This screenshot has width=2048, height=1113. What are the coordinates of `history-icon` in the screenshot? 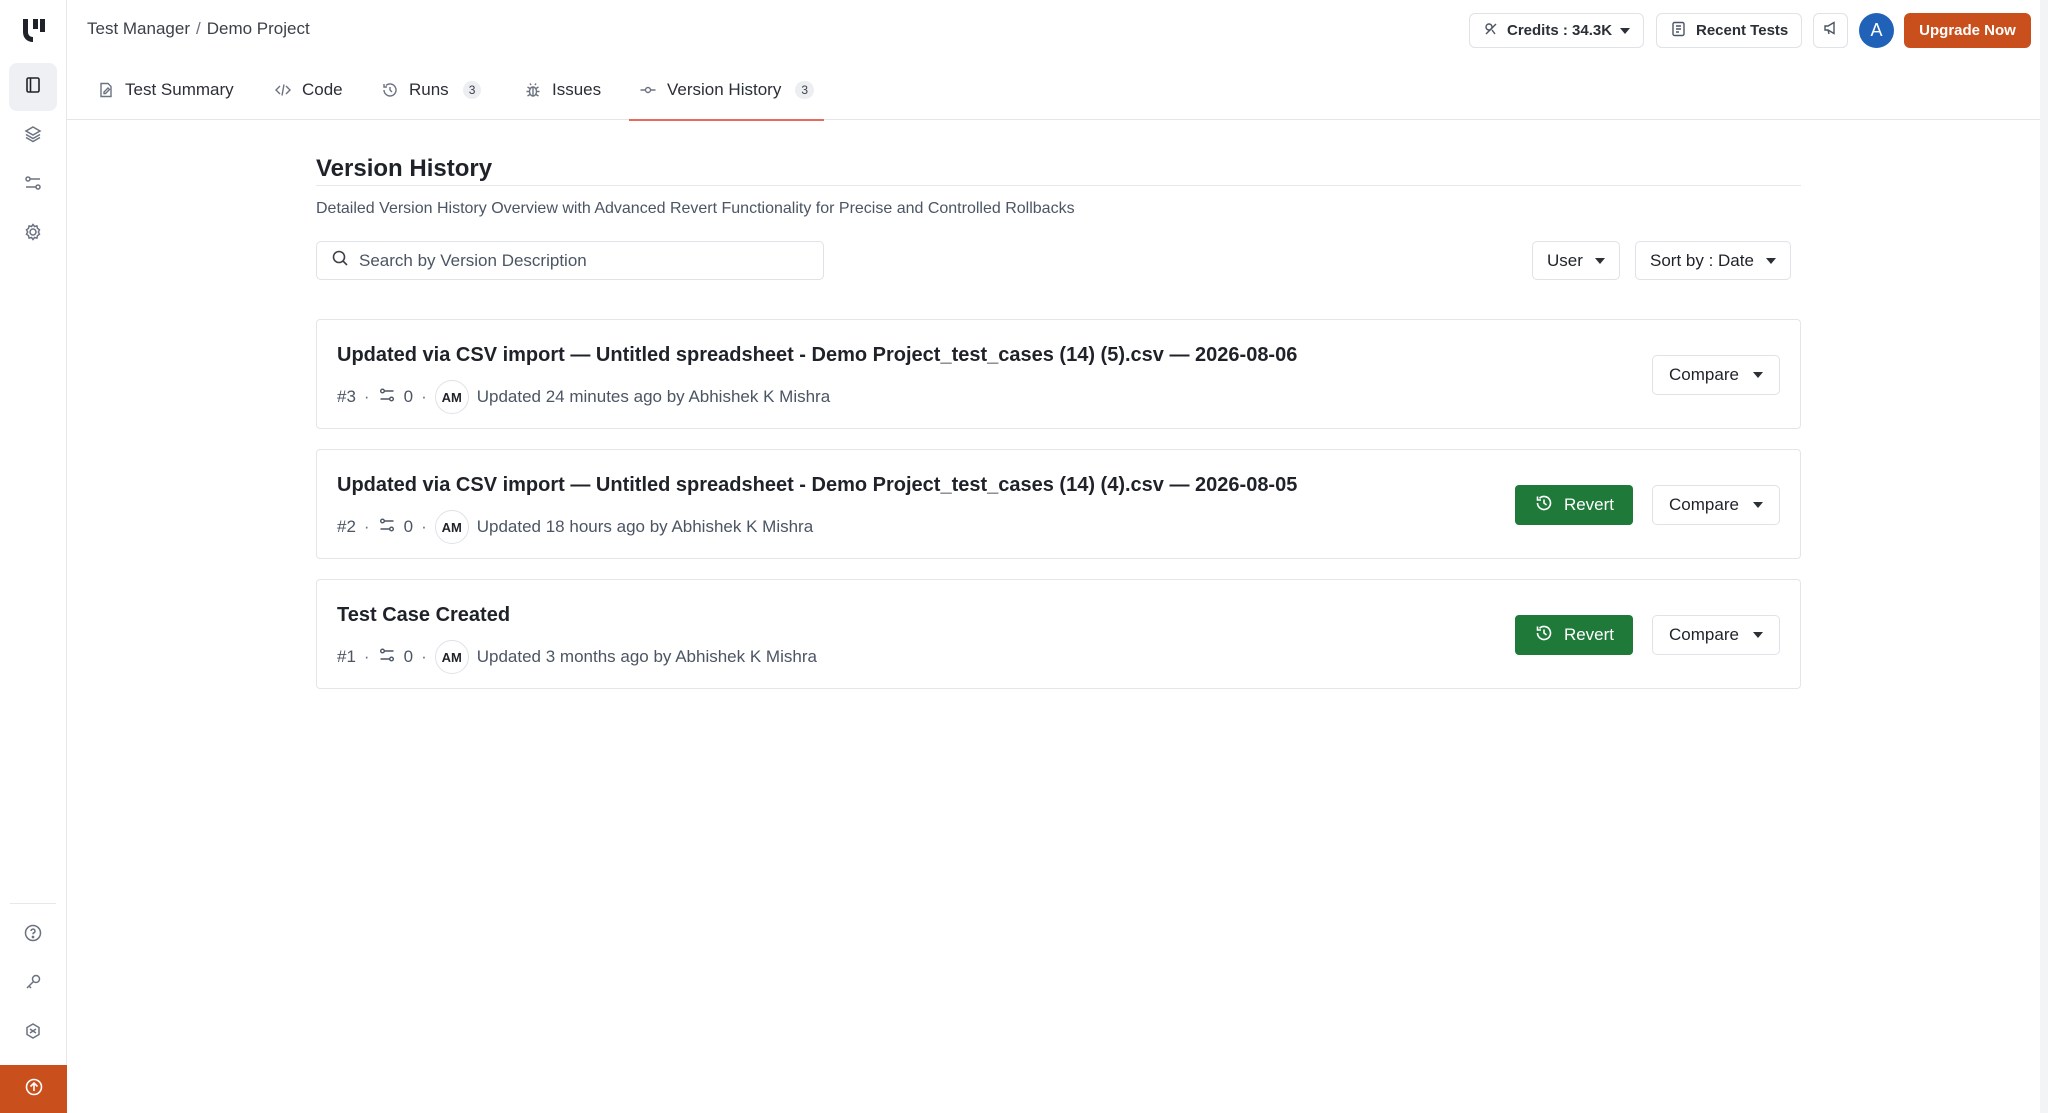 It's located at (390, 90).